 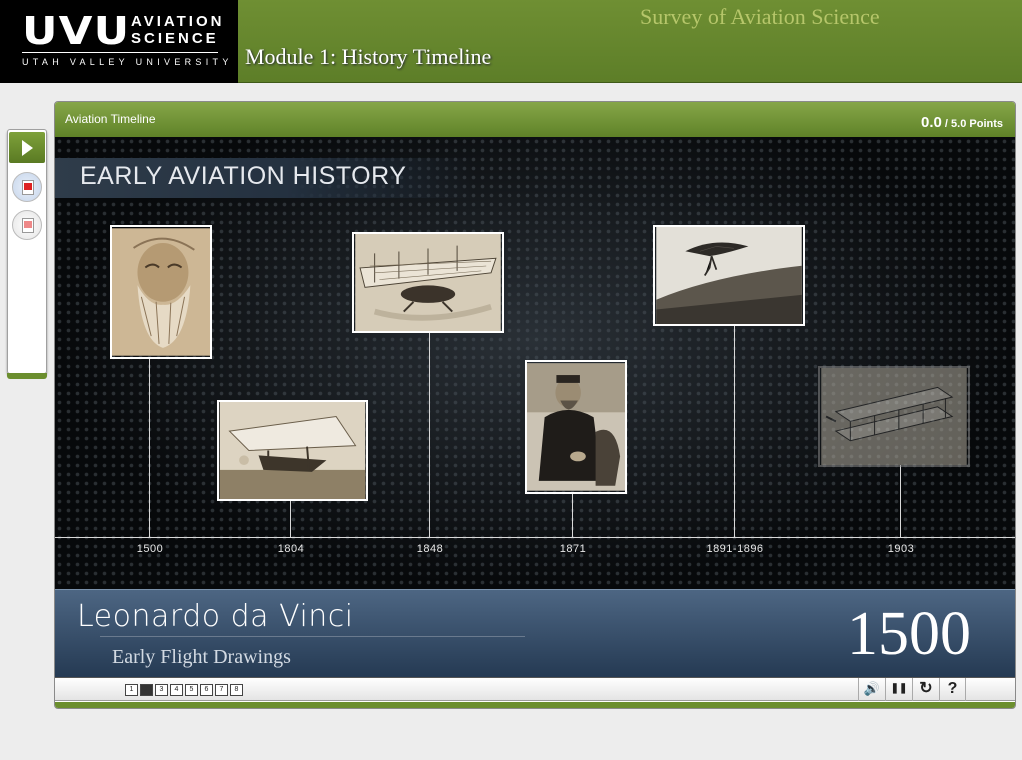 What do you see at coordinates (191, 690) in the screenshot?
I see `page-button-5: 5` at bounding box center [191, 690].